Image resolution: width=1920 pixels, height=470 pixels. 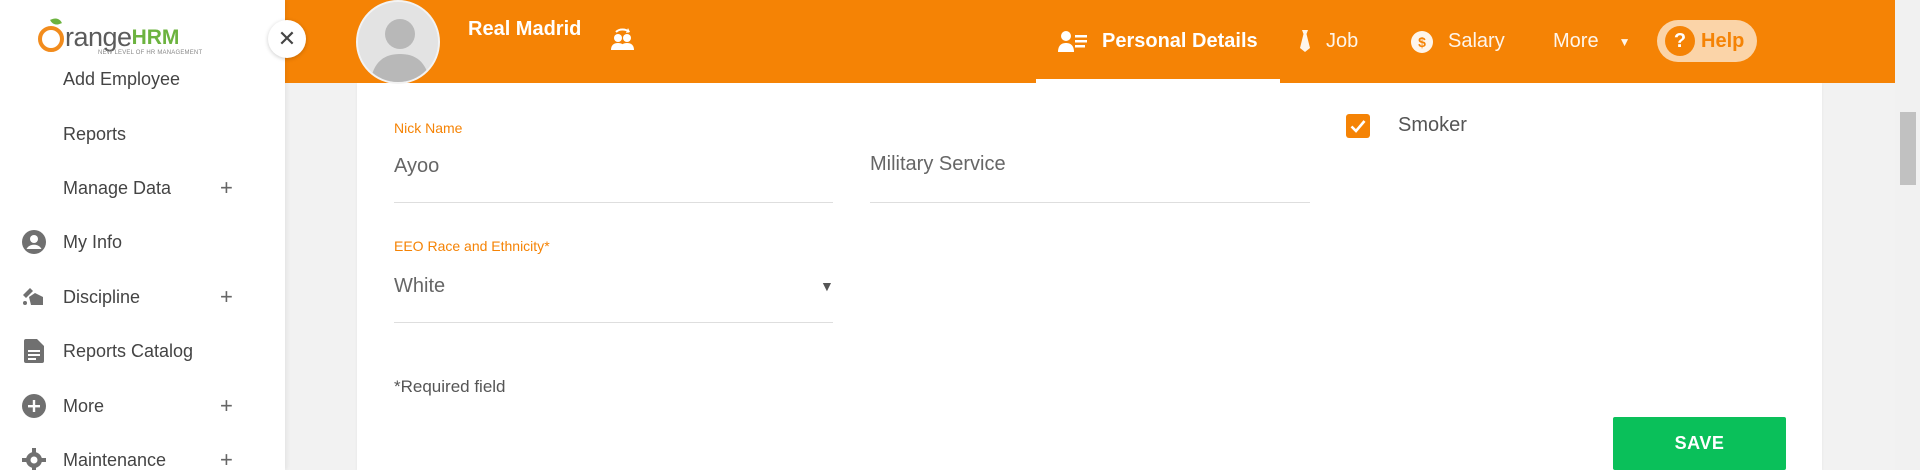 I want to click on scrollbar-thumb, so click(x=1908, y=148).